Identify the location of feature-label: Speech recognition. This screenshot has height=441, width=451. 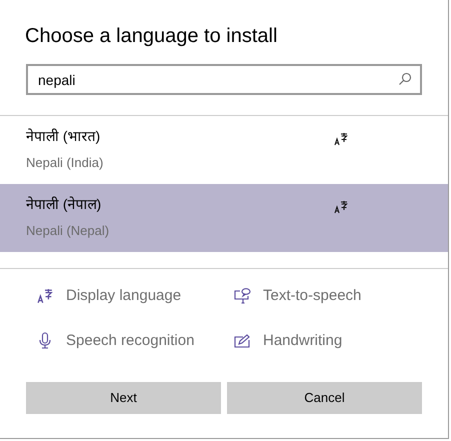
(130, 340).